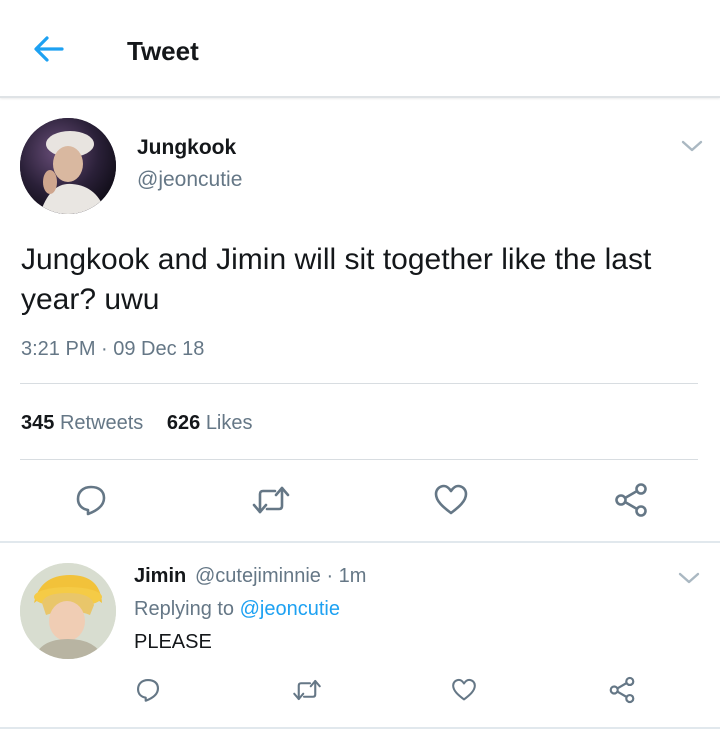  I want to click on author-display-name: Jungkook, so click(186, 148).